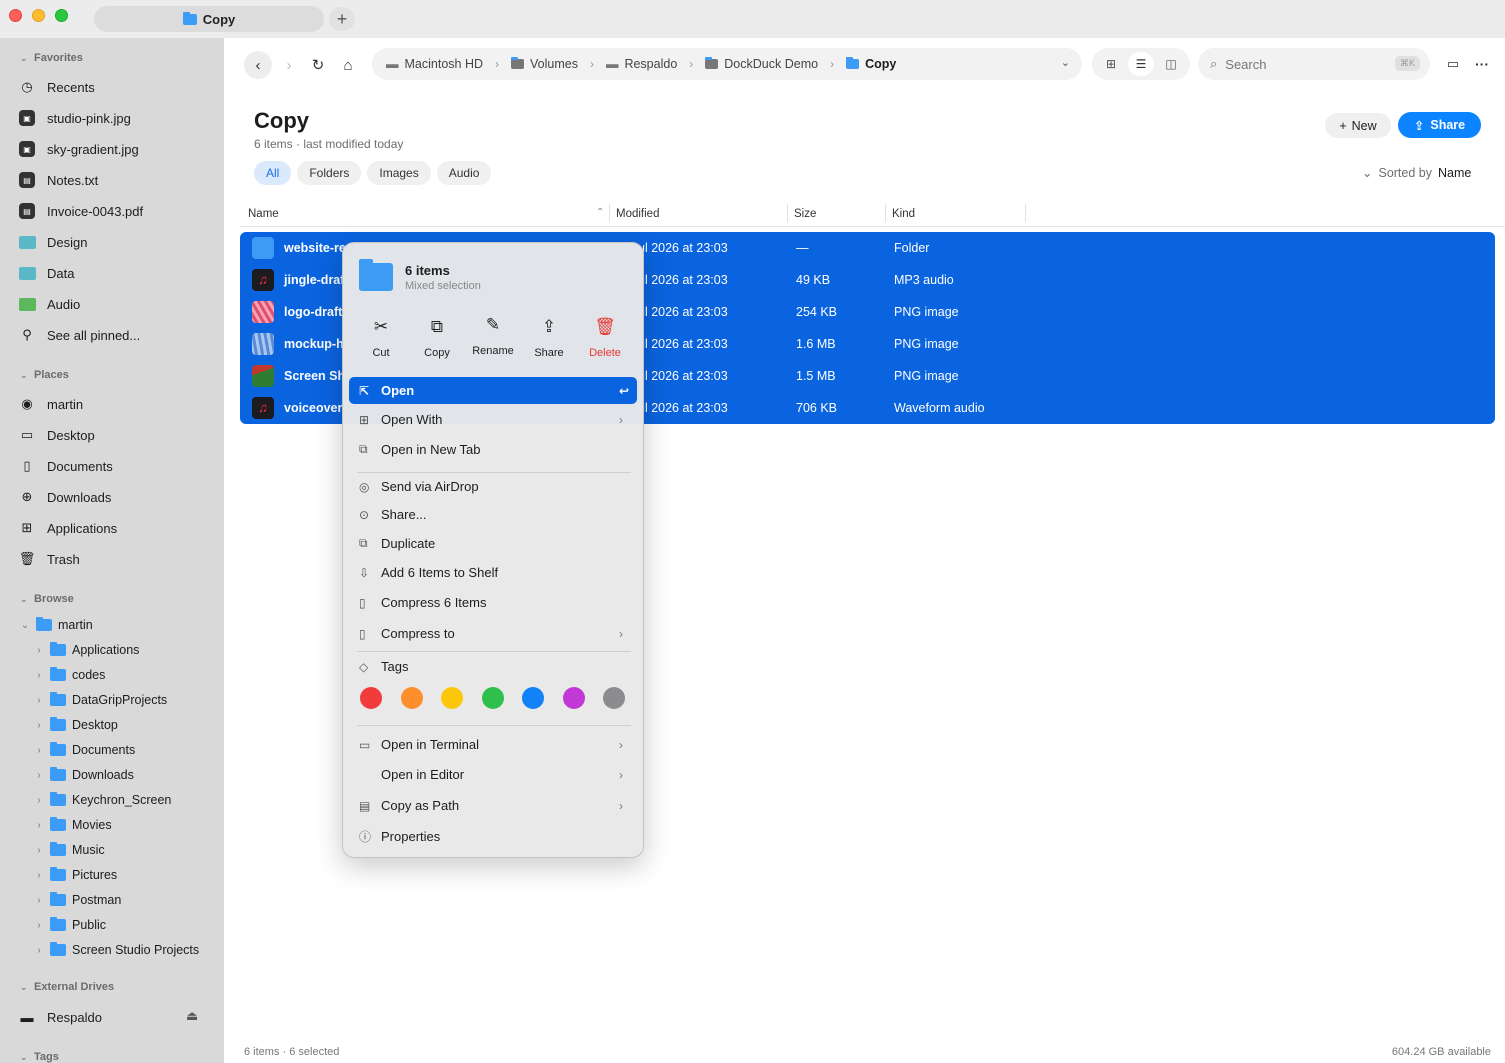 This screenshot has width=1505, height=1063. What do you see at coordinates (1111, 64) in the screenshot?
I see `grid-view-icon: ⊞` at bounding box center [1111, 64].